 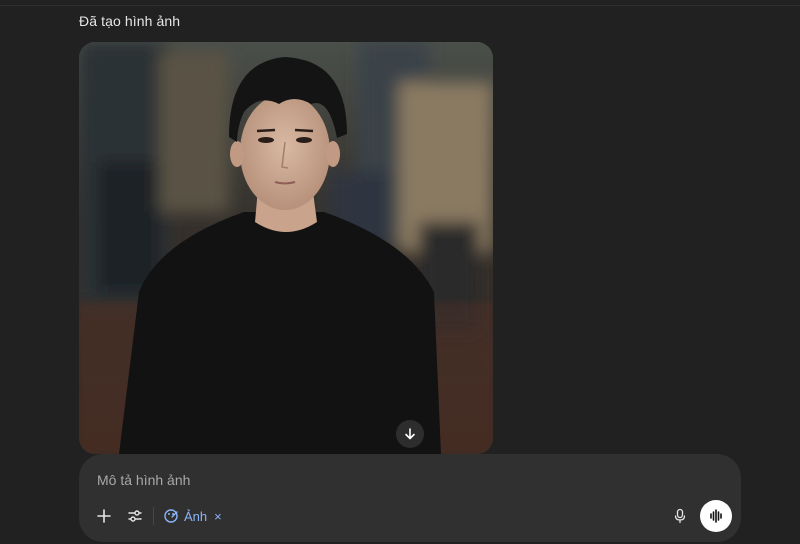 I want to click on prompt-input, so click(x=377, y=480).